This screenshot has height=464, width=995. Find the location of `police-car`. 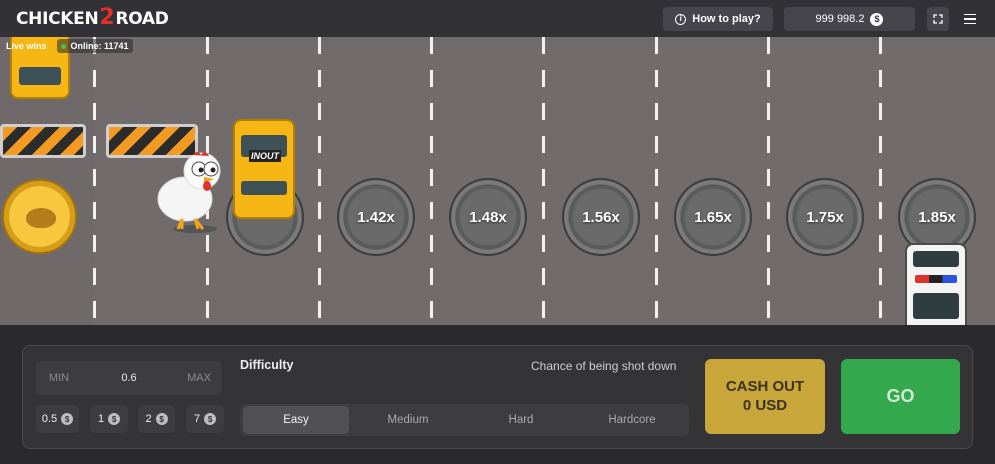

police-car is located at coordinates (936, 284).